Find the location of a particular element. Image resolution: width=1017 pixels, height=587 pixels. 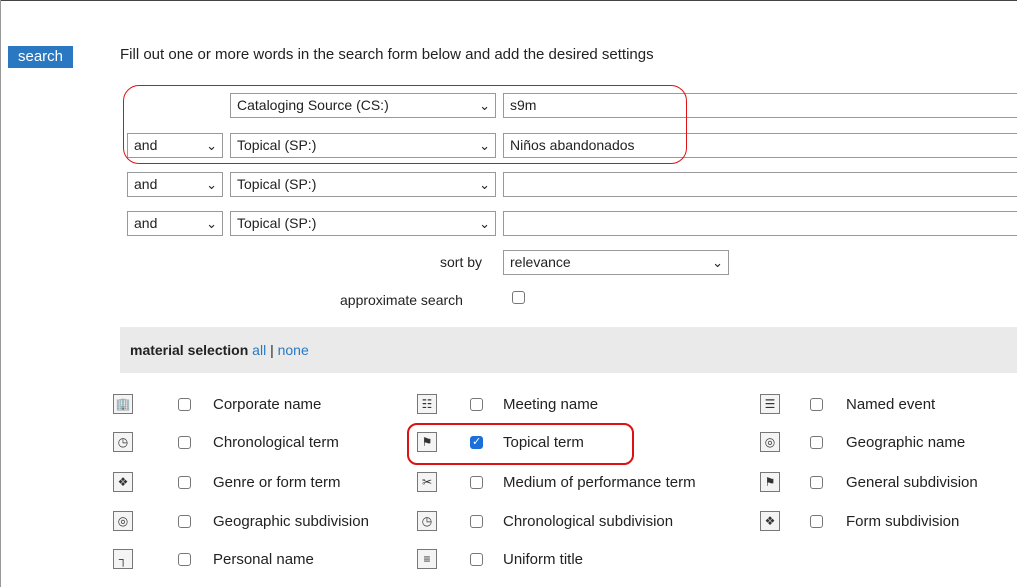

material-label: Corporate name is located at coordinates (267, 404).